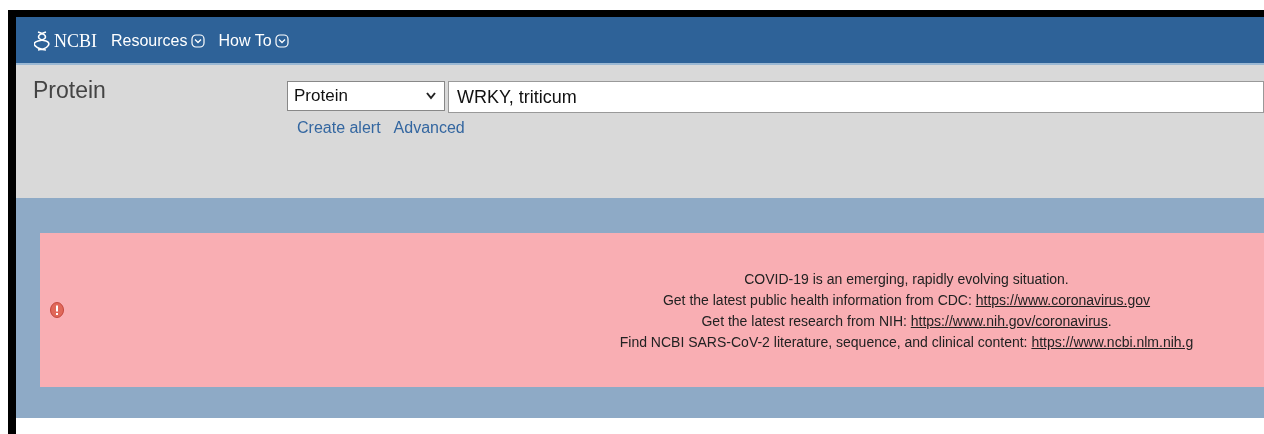  What do you see at coordinates (1063, 299) in the screenshot?
I see `notice-link: https://www.coronavirus.gov` at bounding box center [1063, 299].